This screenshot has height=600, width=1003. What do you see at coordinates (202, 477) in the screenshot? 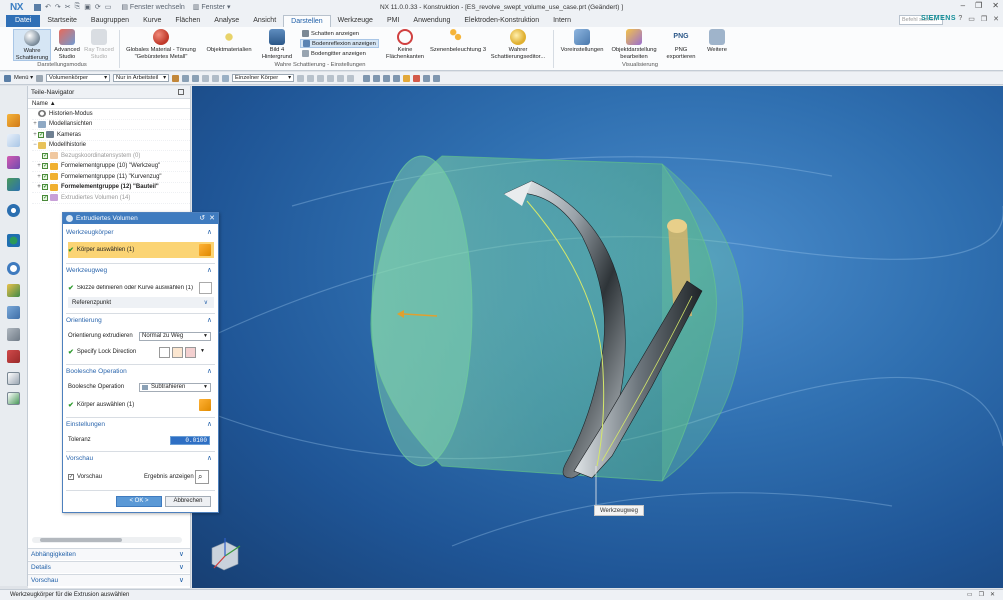
I see `show-result-button: ⌕` at bounding box center [202, 477].